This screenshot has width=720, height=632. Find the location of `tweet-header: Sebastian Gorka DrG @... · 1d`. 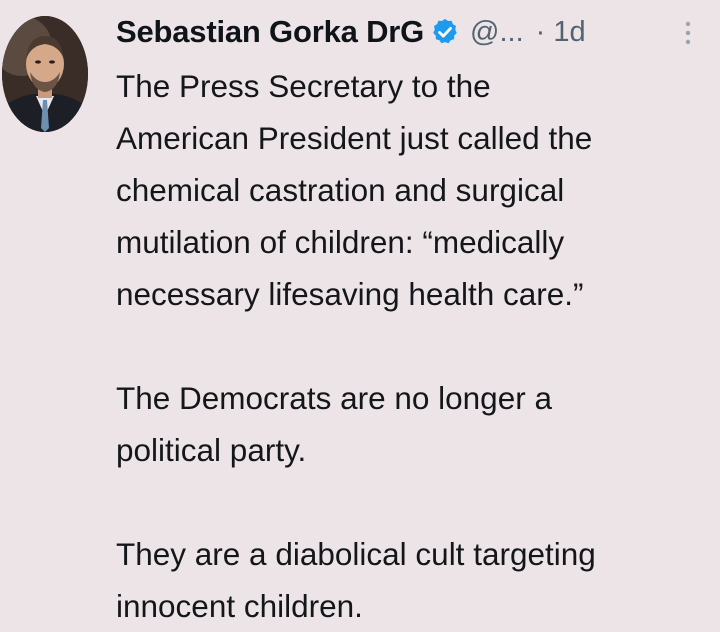

tweet-header: Sebastian Gorka DrG @... · 1d is located at coordinates (351, 32).